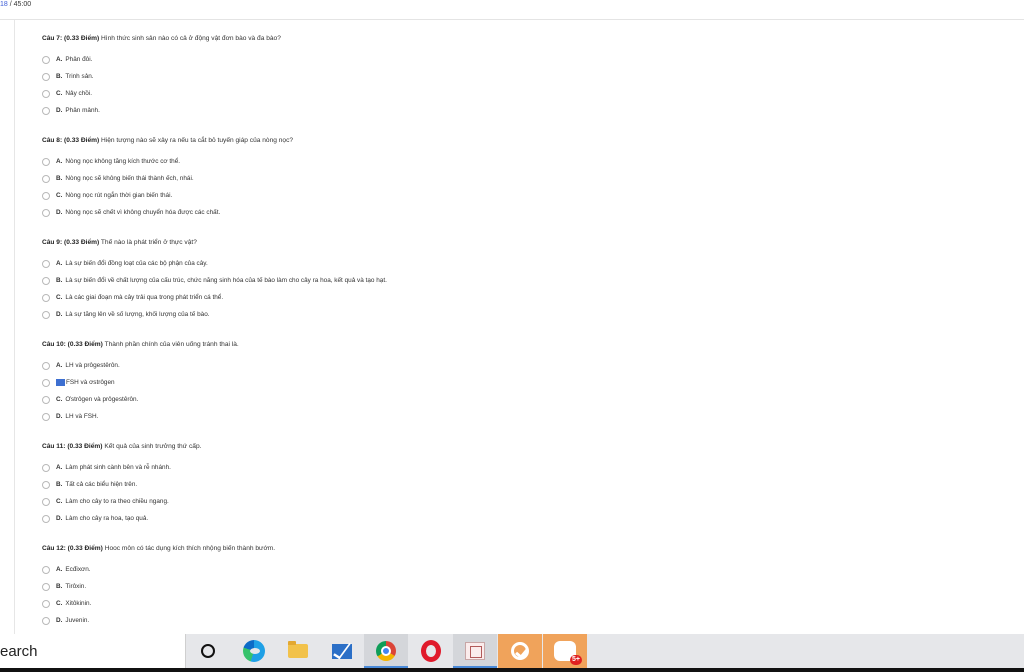 The height and width of the screenshot is (672, 1024). Describe the element at coordinates (492, 586) in the screenshot. I see `option-b: B. Tirôxin.` at that location.